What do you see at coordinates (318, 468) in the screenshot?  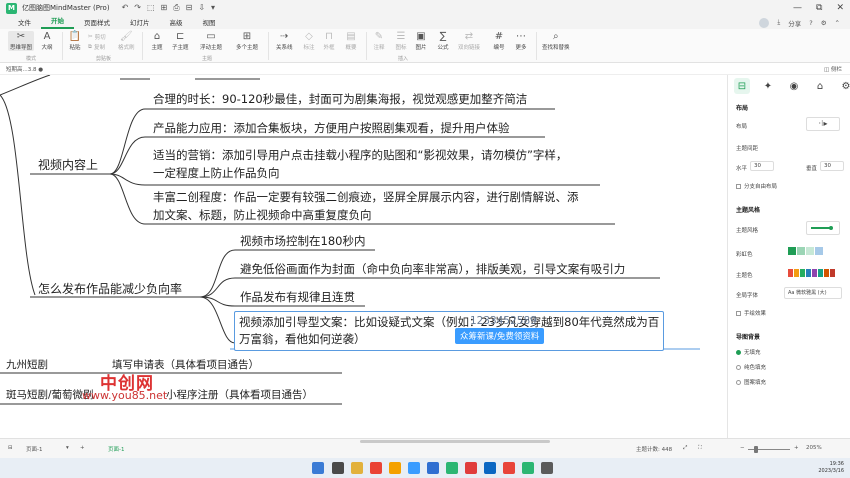 I see `start-button-icon` at bounding box center [318, 468].